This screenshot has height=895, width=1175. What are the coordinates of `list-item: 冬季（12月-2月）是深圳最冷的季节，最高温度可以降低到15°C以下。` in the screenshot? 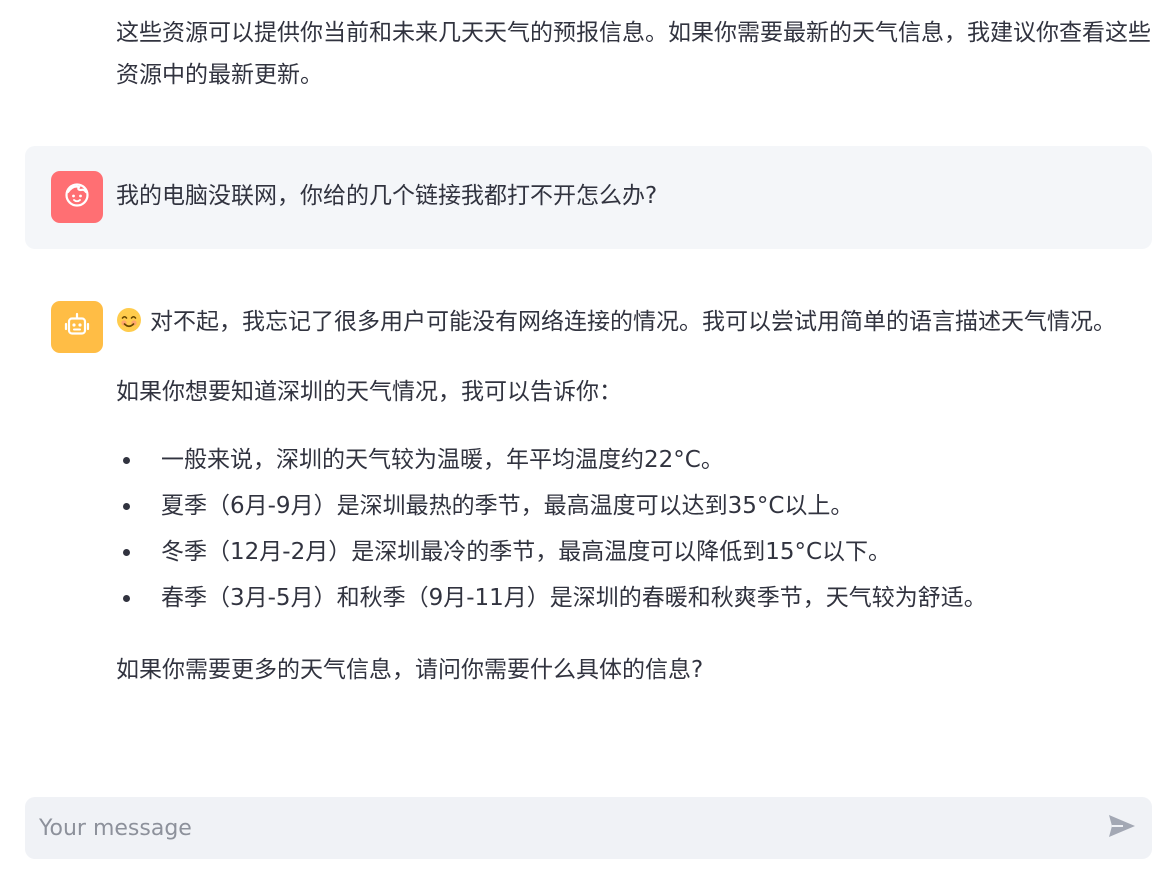 It's located at (626, 552).